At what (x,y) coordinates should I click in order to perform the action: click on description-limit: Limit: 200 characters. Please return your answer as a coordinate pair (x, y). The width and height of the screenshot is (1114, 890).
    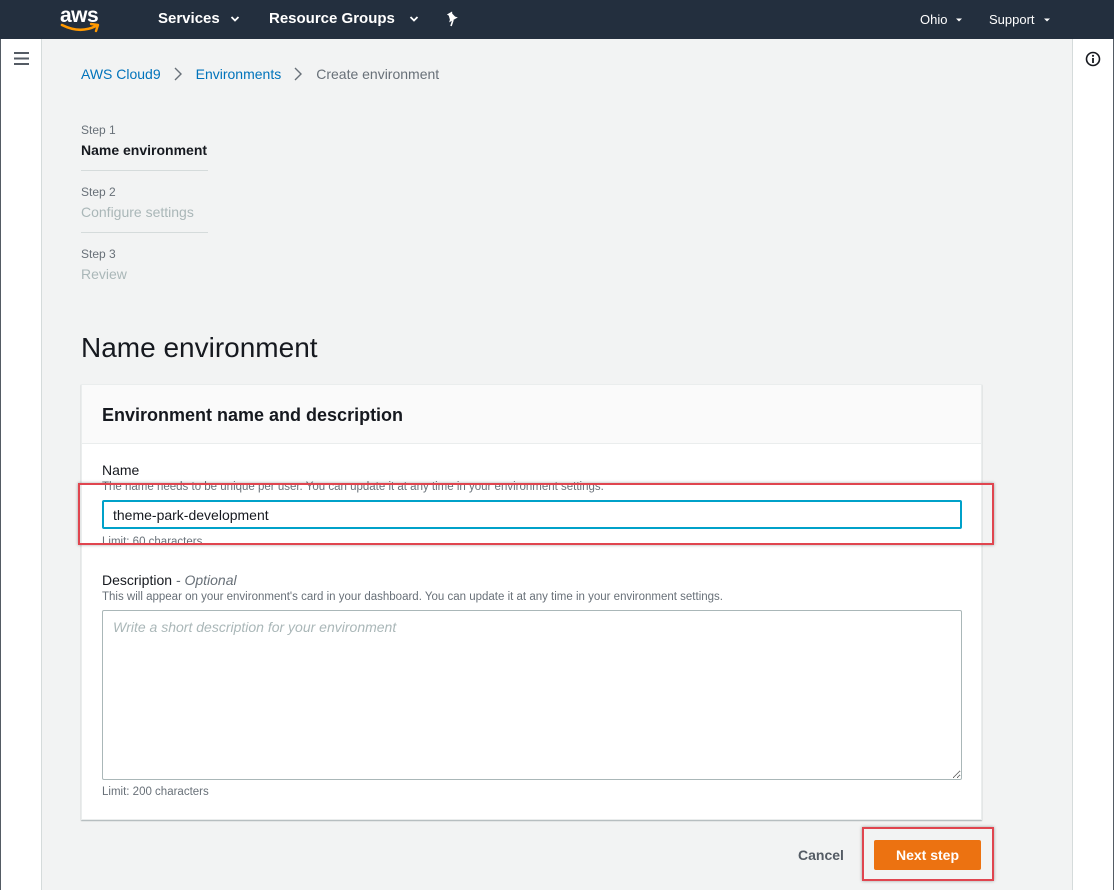
    Looking at the image, I should click on (155, 792).